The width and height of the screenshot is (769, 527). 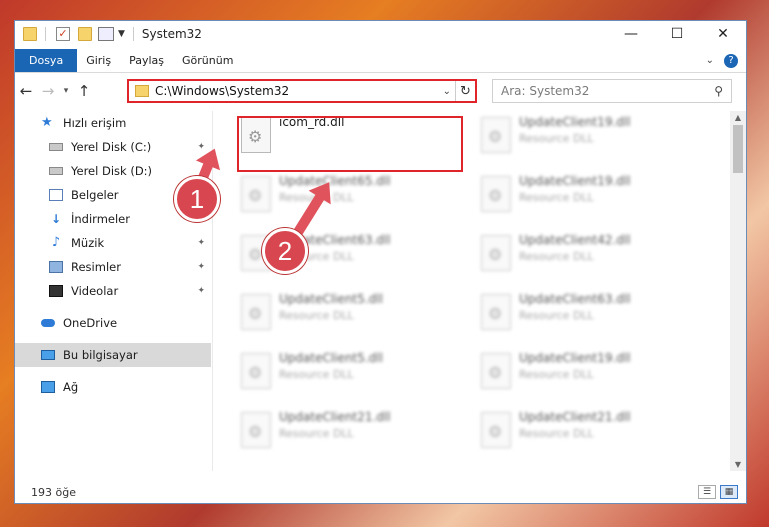 I want to click on window-title: System32, so click(x=171, y=34).